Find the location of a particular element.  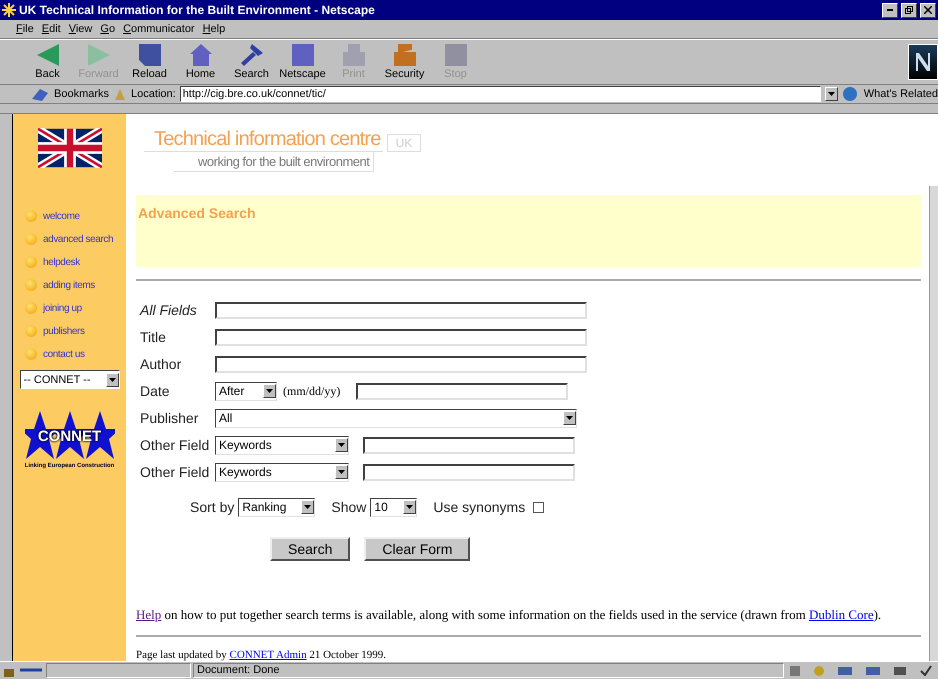

forward-arrow-icon is located at coordinates (99, 55).